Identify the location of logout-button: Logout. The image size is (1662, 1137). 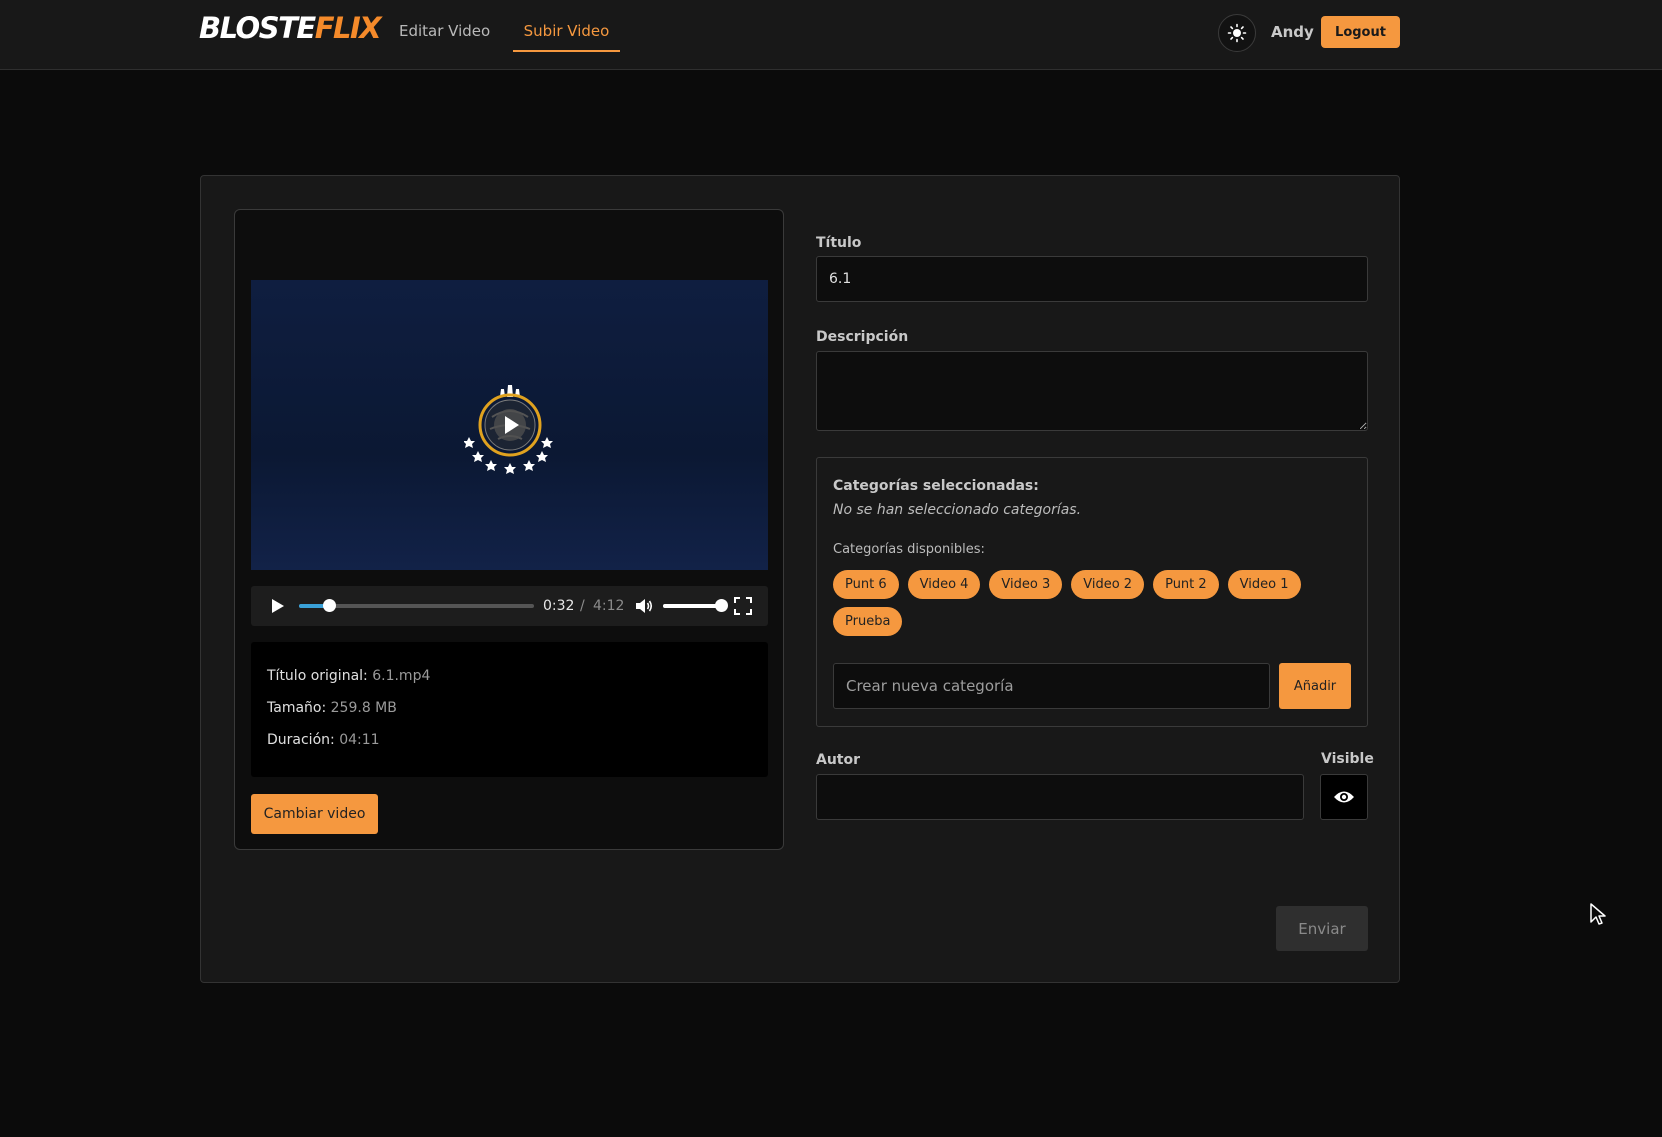
(1360, 32).